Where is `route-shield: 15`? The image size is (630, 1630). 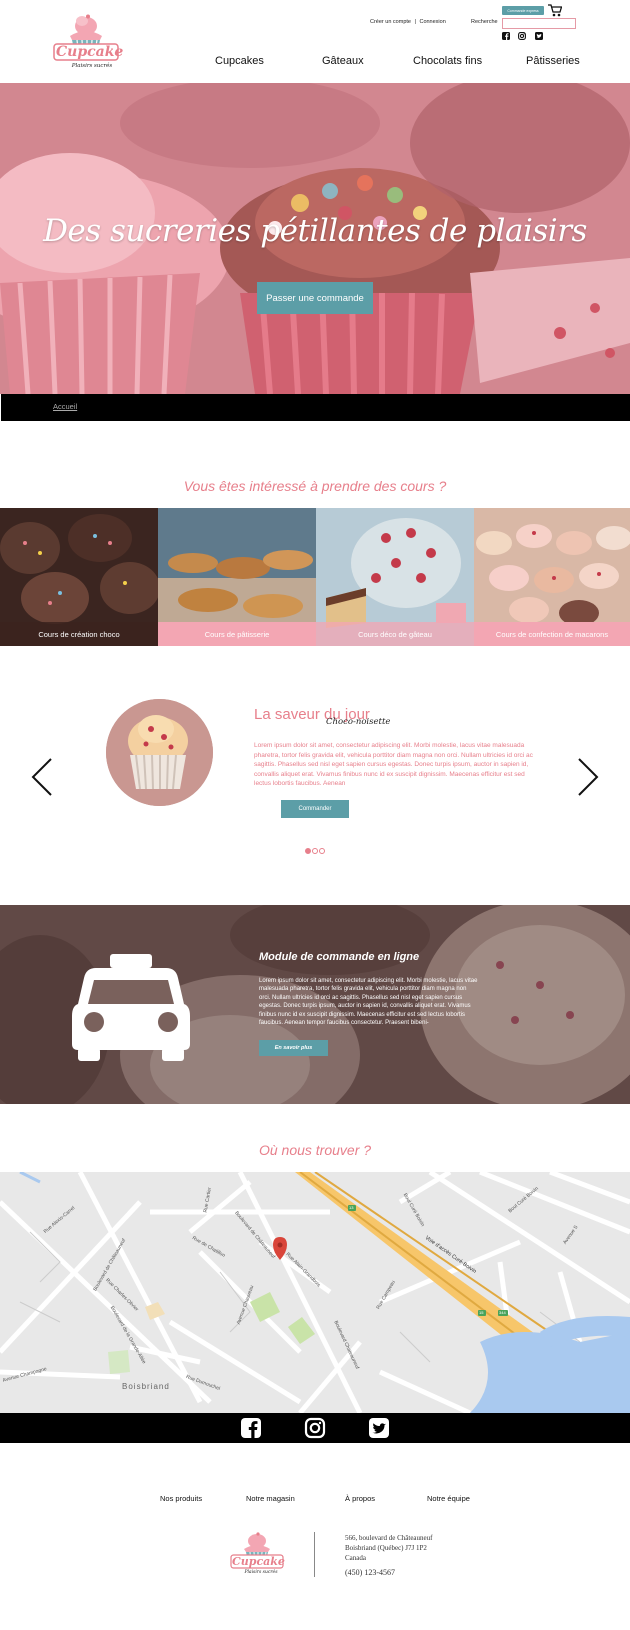 route-shield: 15 is located at coordinates (481, 1312).